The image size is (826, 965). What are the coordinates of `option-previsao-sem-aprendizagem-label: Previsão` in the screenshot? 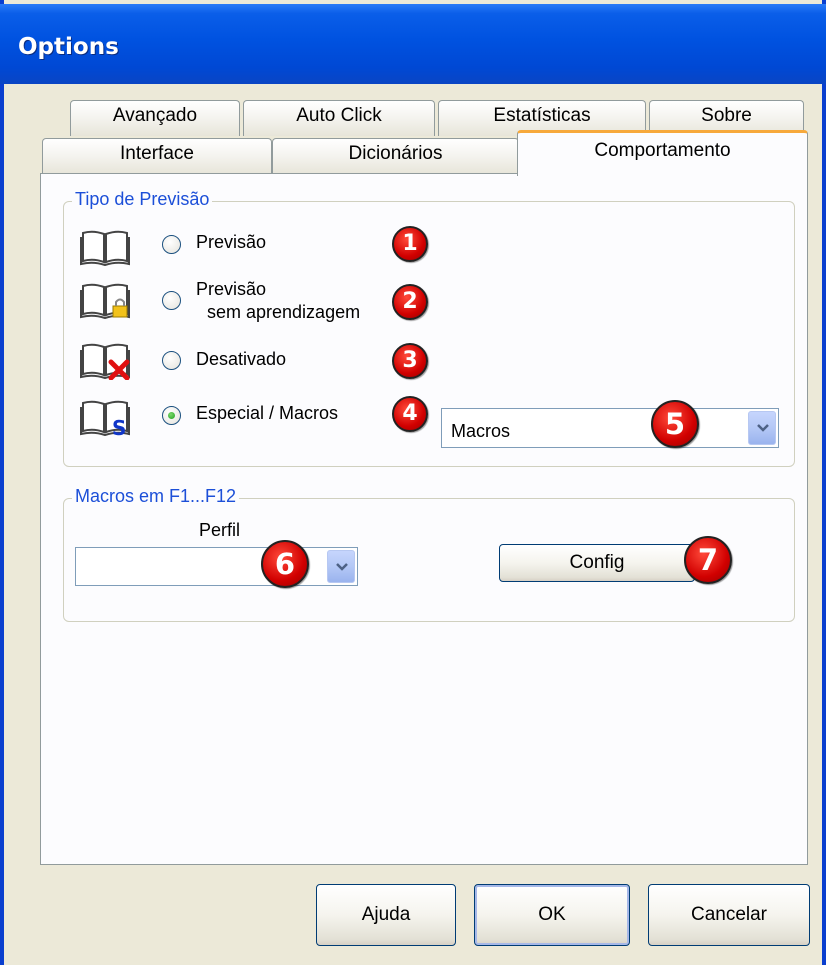 It's located at (231, 289).